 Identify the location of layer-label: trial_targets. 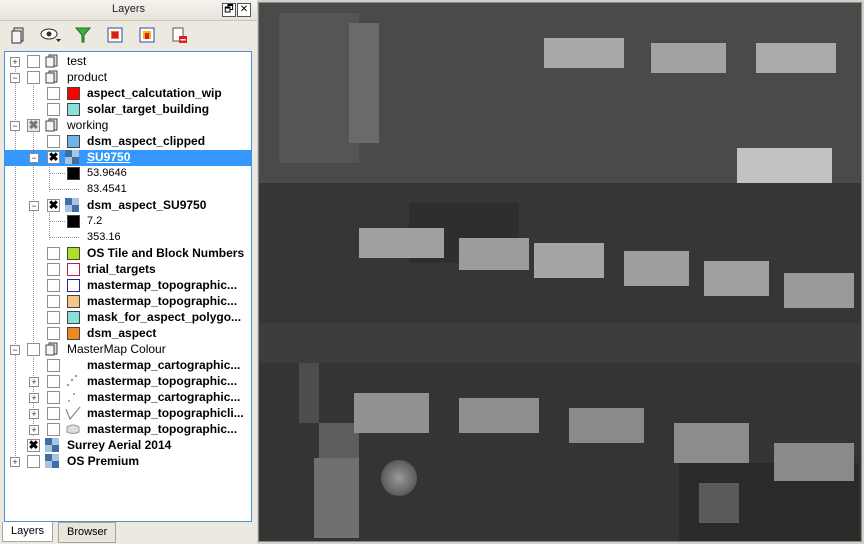
(121, 269).